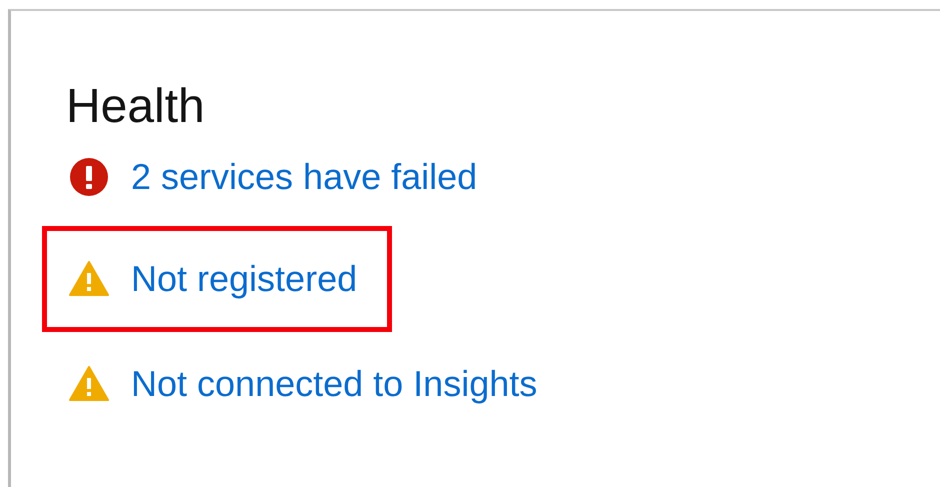 The height and width of the screenshot is (487, 940). Describe the element at coordinates (136, 107) in the screenshot. I see `card-title: Health` at that location.